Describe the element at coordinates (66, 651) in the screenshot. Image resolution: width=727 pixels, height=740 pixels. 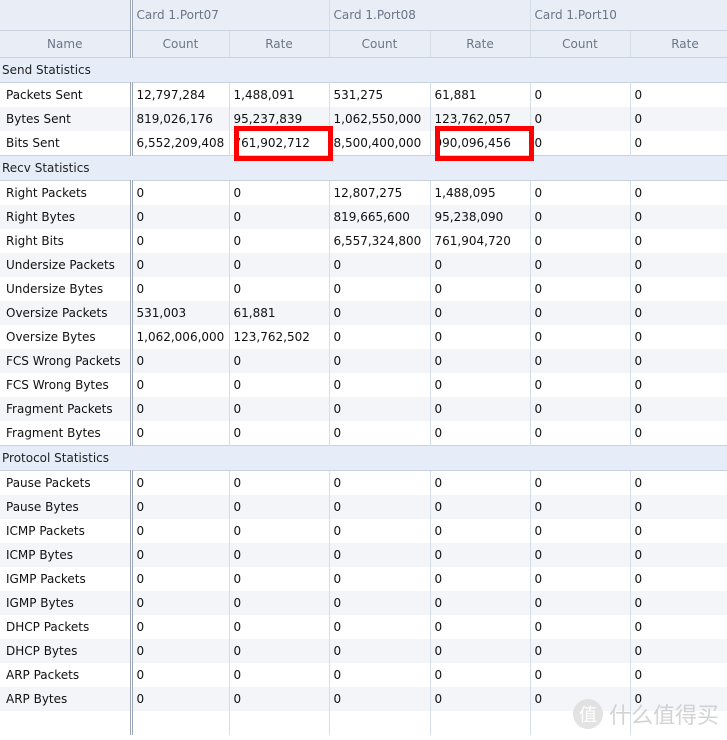
I see `row-name: DHCP Bytes` at that location.